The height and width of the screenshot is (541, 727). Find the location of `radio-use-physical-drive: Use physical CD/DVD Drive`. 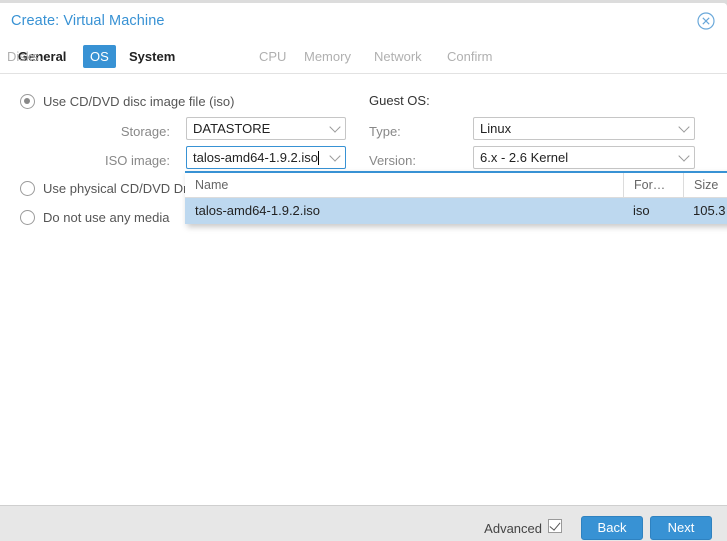

radio-use-physical-drive: Use physical CD/DVD Drive is located at coordinates (112, 188).